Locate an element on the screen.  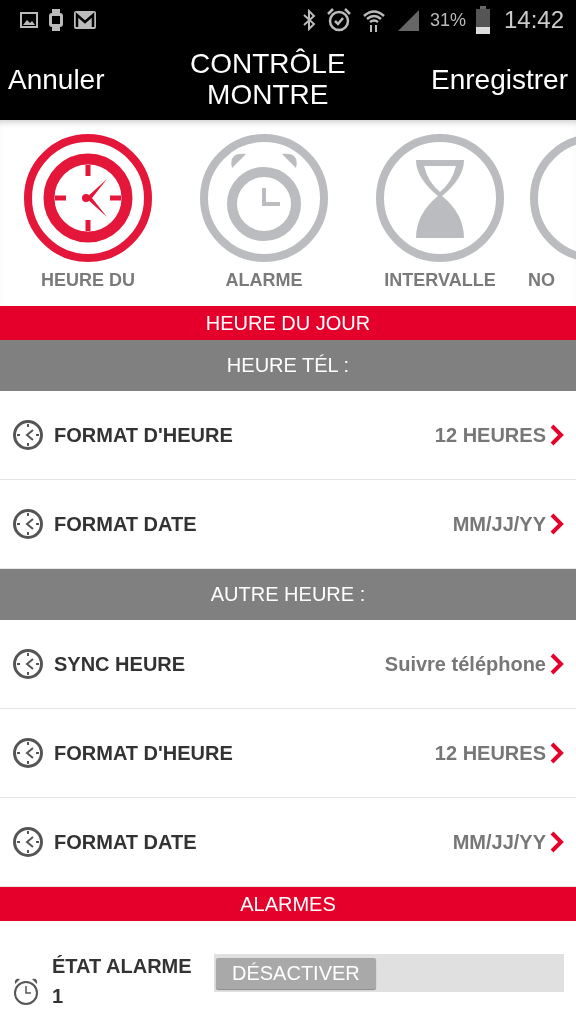
battery-icon is located at coordinates (482, 20).